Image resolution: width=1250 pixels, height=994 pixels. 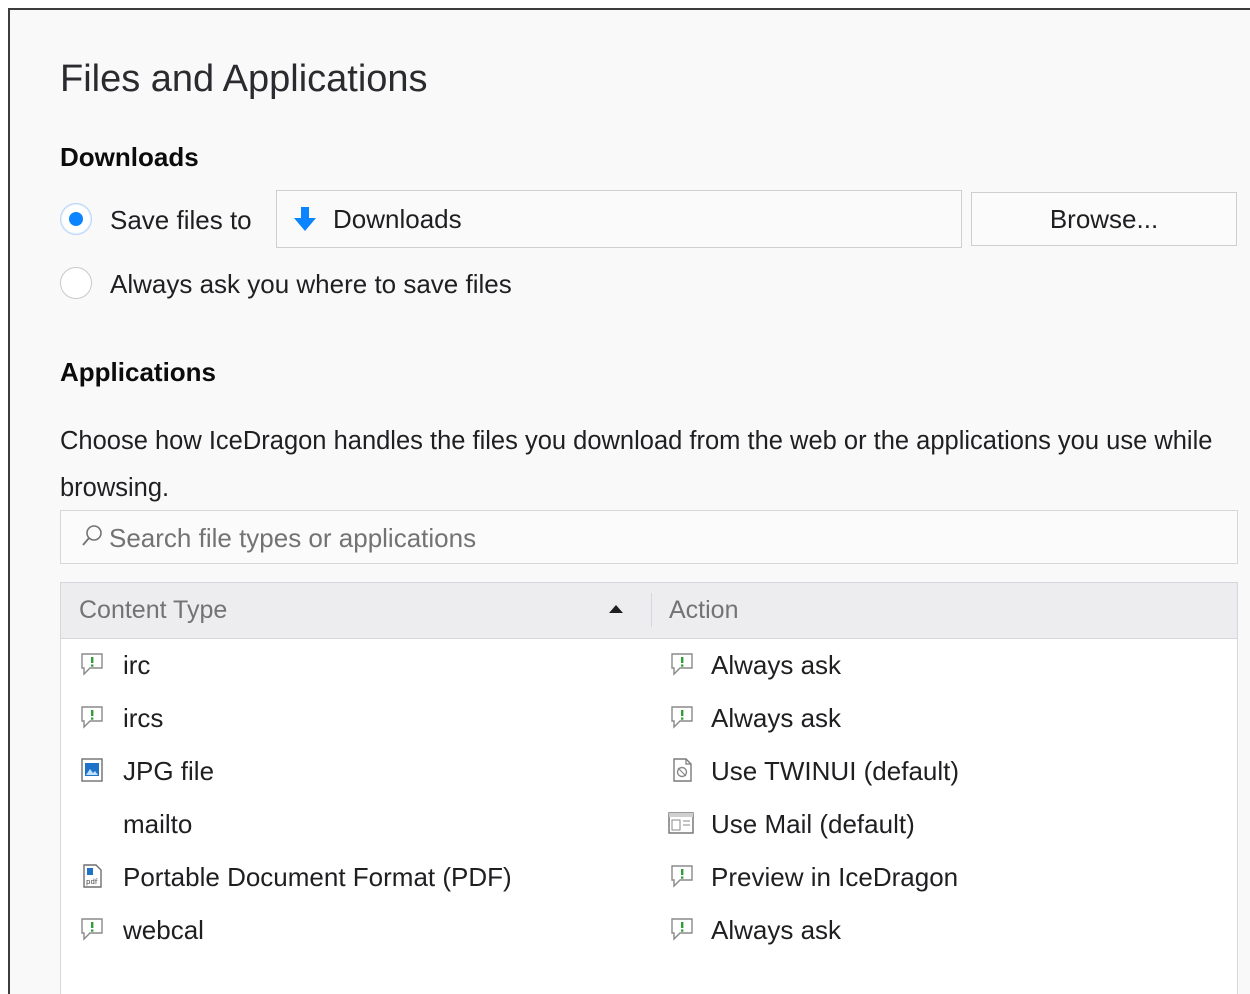 What do you see at coordinates (92, 882) in the screenshot?
I see `svg-text: pdf` at bounding box center [92, 882].